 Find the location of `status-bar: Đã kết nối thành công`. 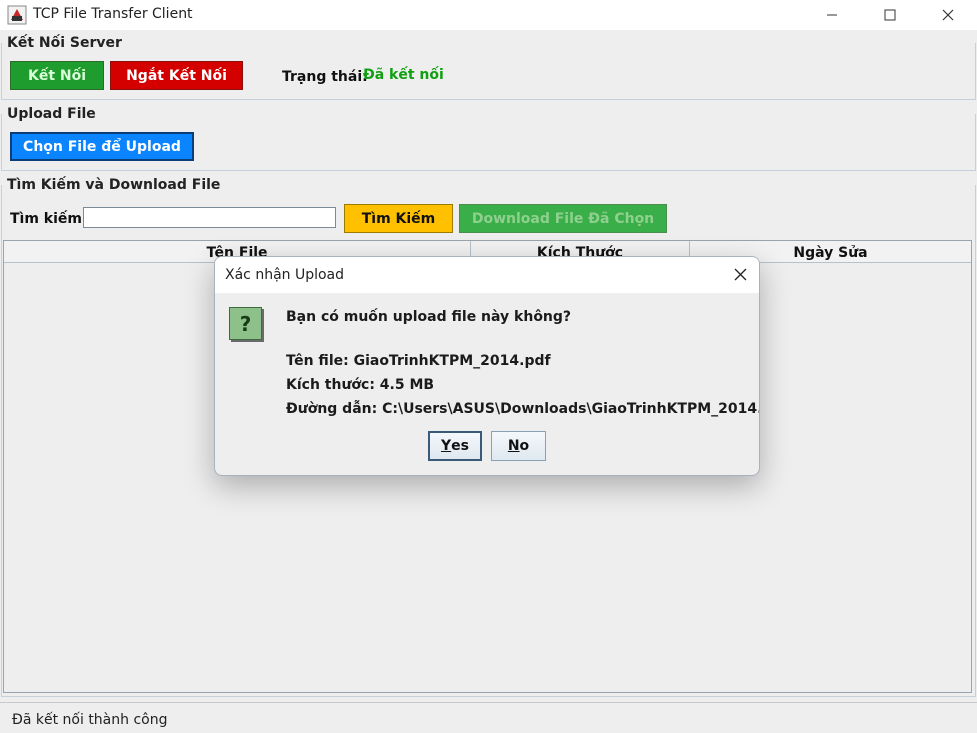

status-bar: Đã kết nối thành công is located at coordinates (488, 717).